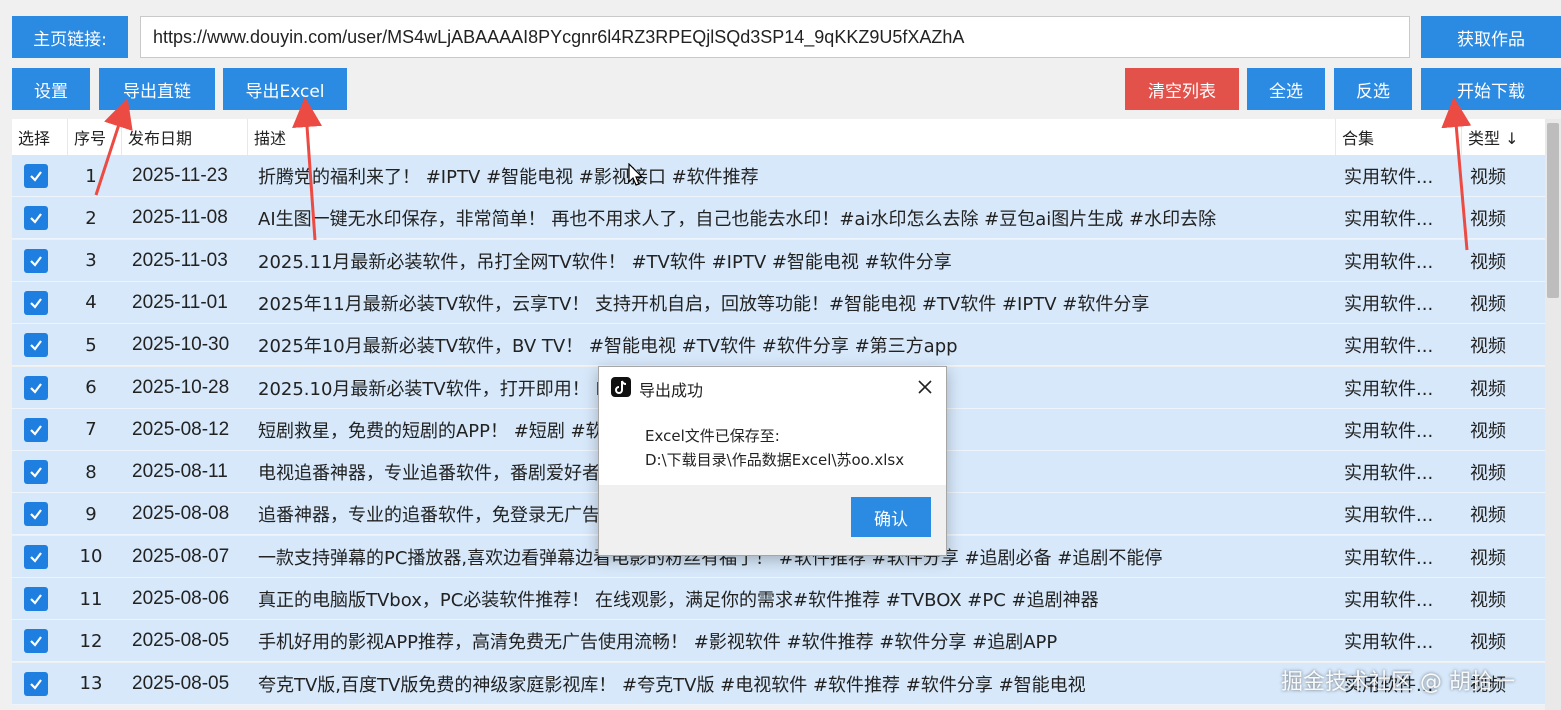  Describe the element at coordinates (113, 146) in the screenshot. I see `arrow-to-export-link` at that location.